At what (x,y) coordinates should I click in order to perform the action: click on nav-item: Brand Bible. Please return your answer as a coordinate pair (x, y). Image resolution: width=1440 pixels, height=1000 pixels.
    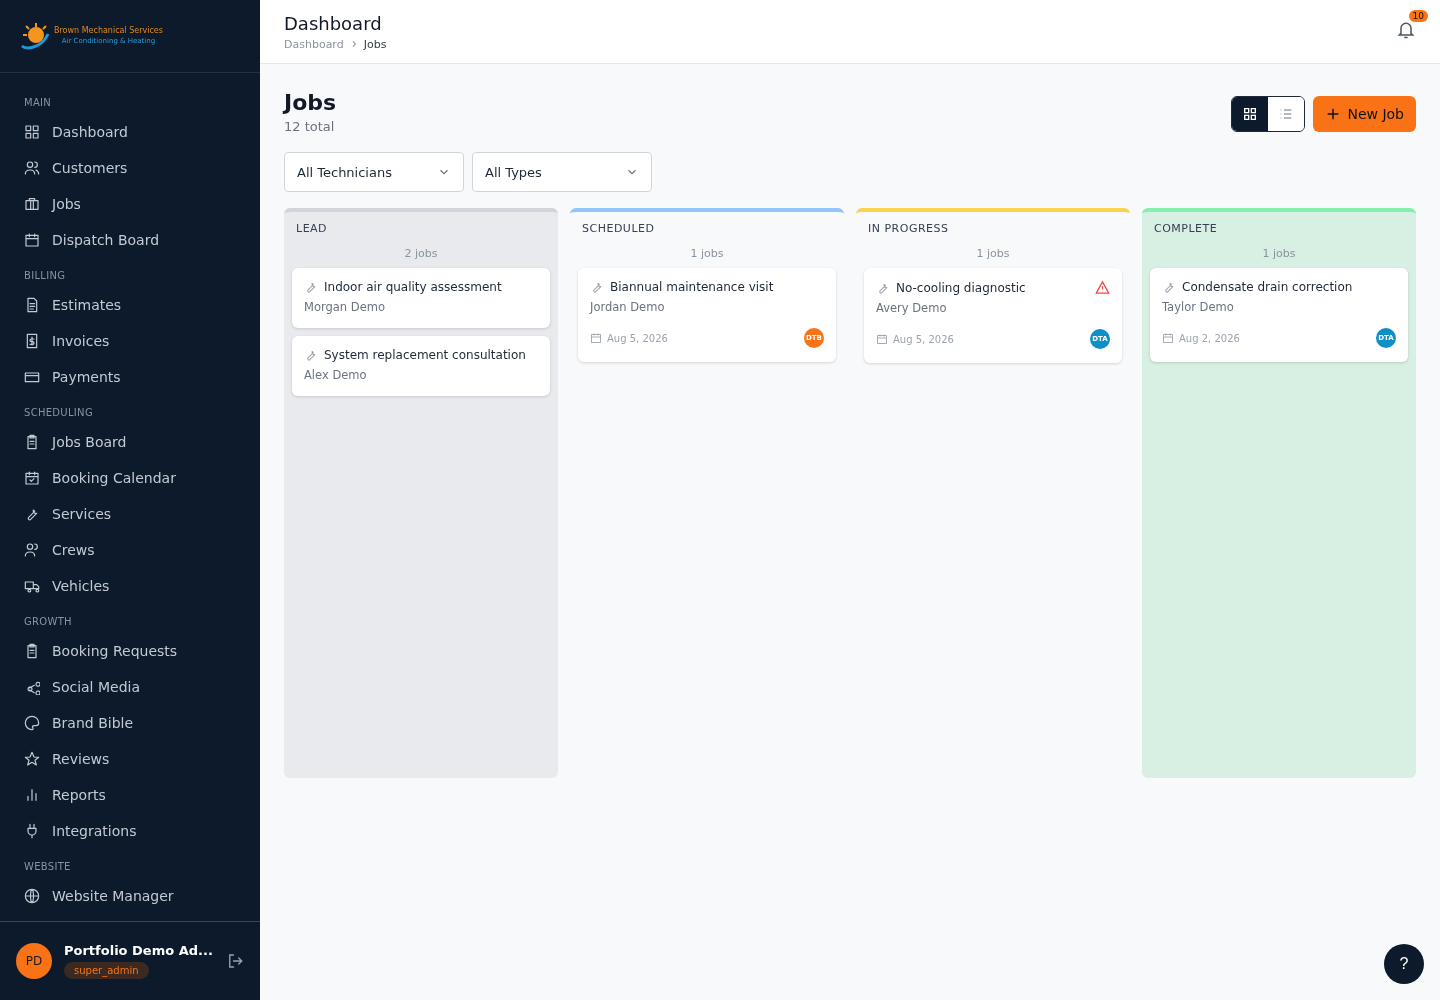
    Looking at the image, I should click on (130, 723).